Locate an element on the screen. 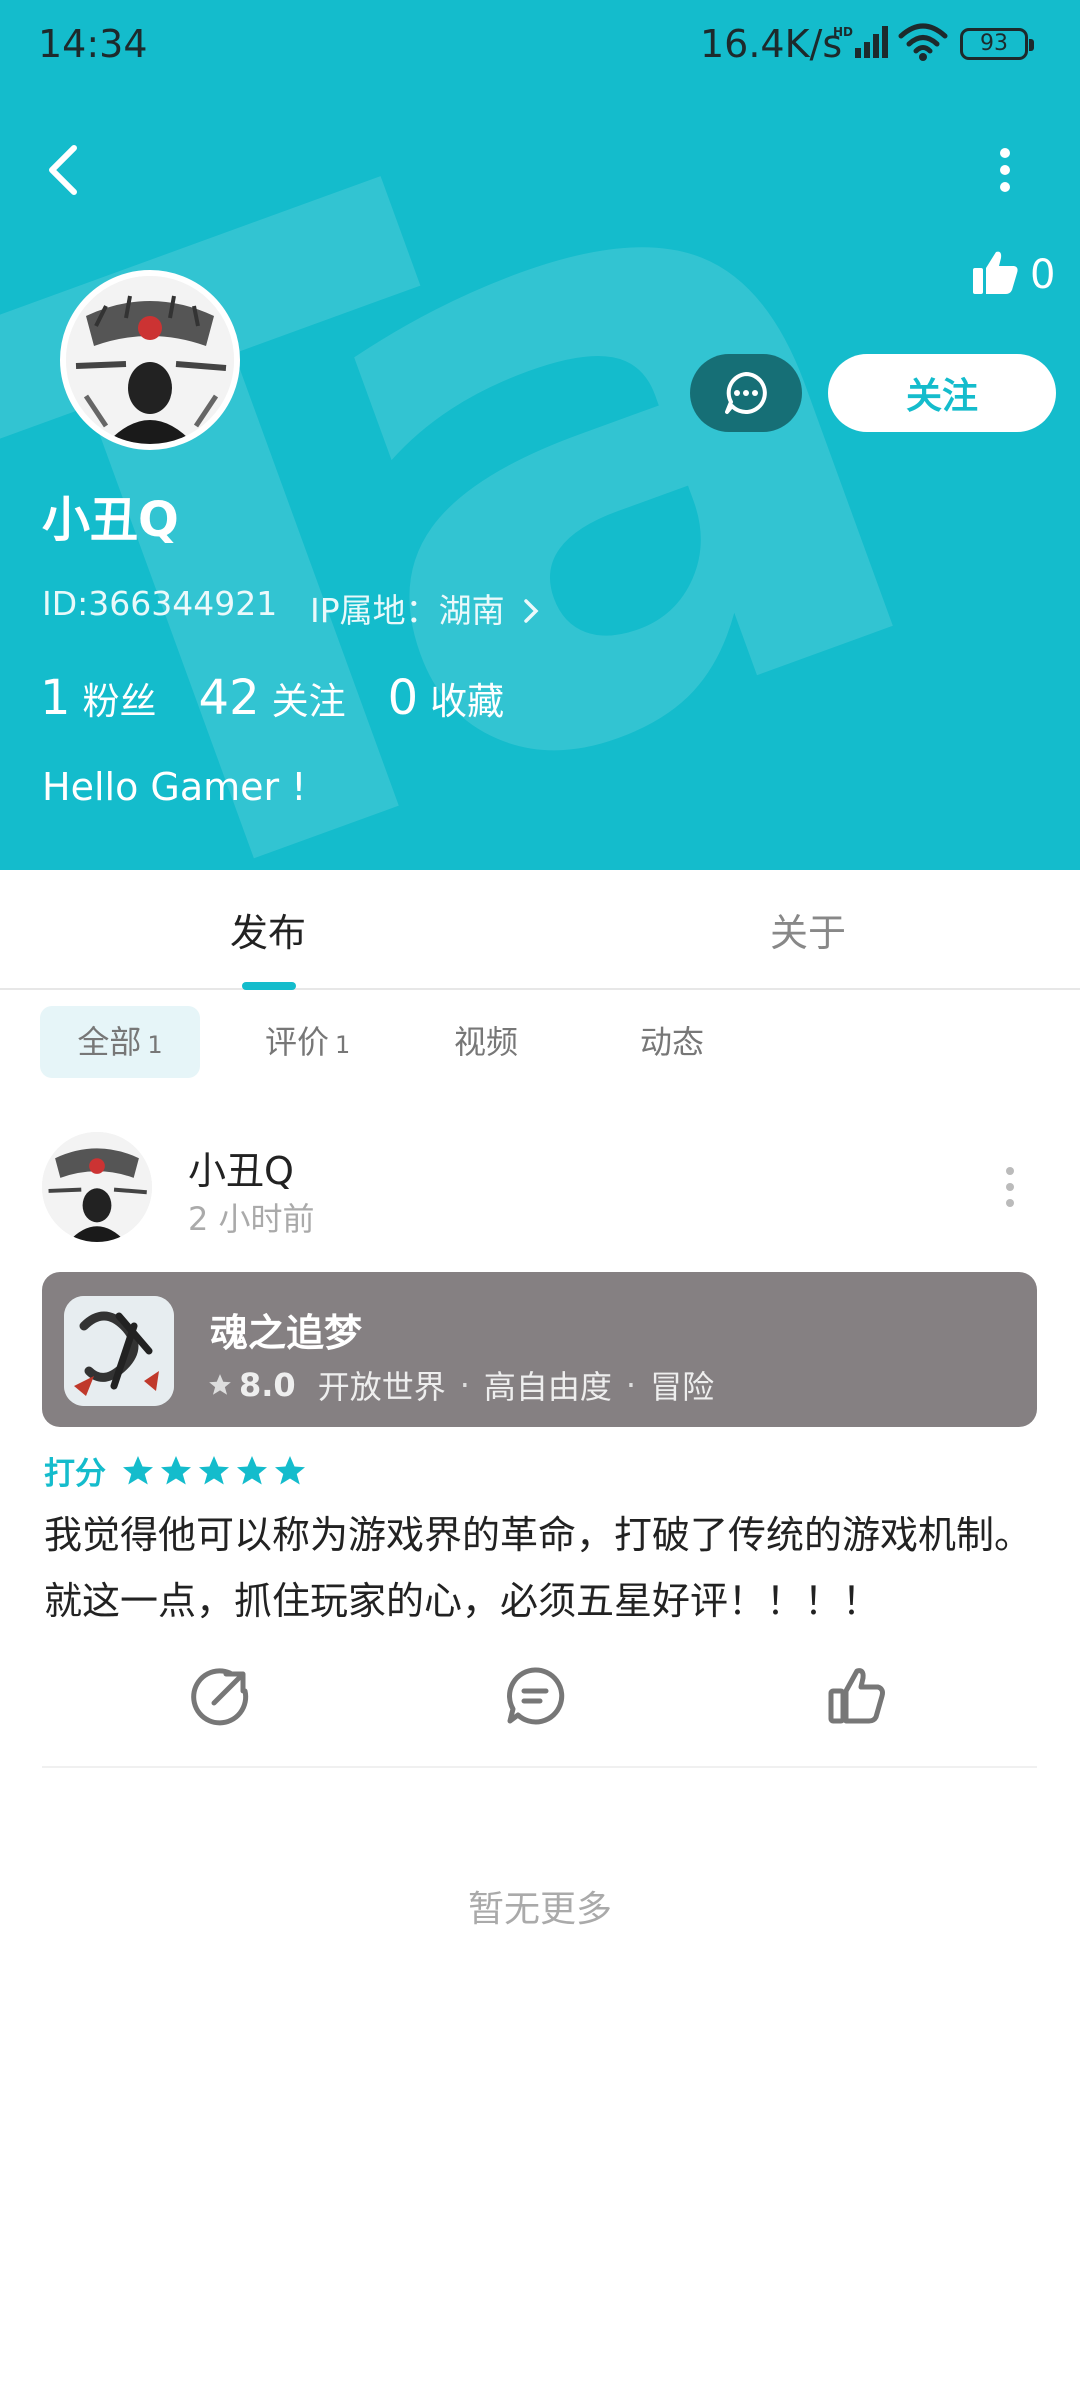 The height and width of the screenshot is (2400, 1080). message-button is located at coordinates (746, 393).